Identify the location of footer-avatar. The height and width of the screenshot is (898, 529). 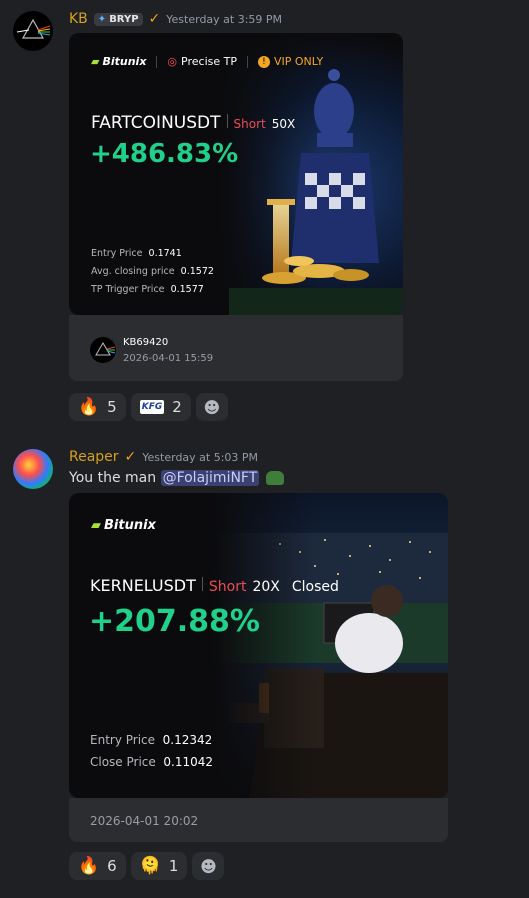
(103, 350).